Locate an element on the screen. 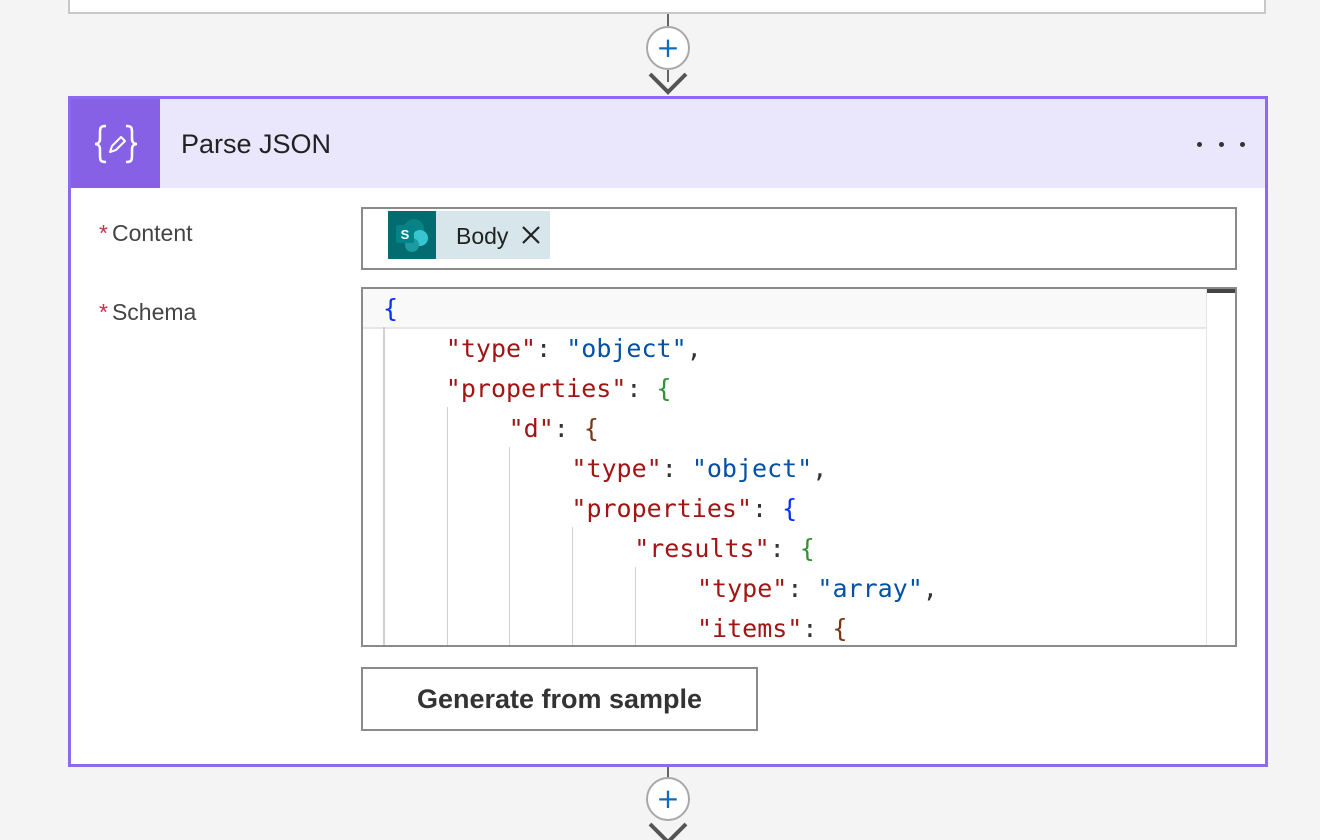 The image size is (1320, 840). content-label: * Content is located at coordinates (146, 233).